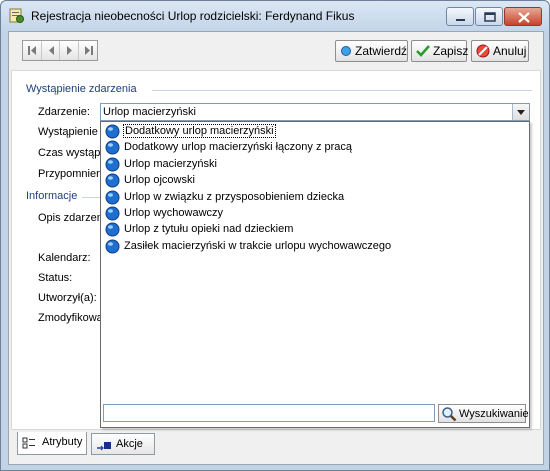  I want to click on modified-by-label: Zmodyfikowa, so click(70, 318).